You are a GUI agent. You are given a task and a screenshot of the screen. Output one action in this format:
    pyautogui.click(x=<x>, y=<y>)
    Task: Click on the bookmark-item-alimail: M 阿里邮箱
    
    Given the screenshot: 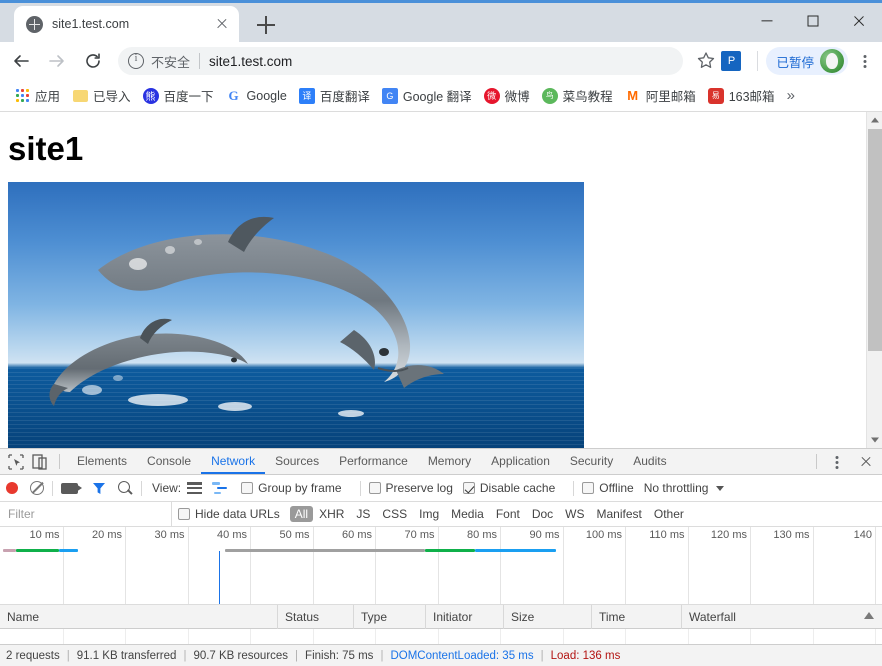 What is the action you would take?
    pyautogui.click(x=660, y=96)
    